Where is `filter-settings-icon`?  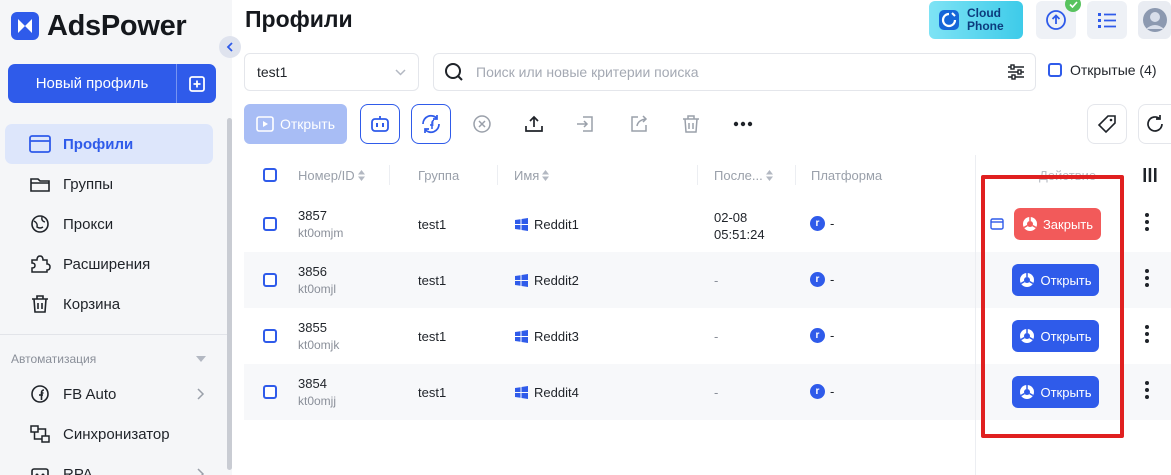
filter-settings-icon is located at coordinates (1016, 72).